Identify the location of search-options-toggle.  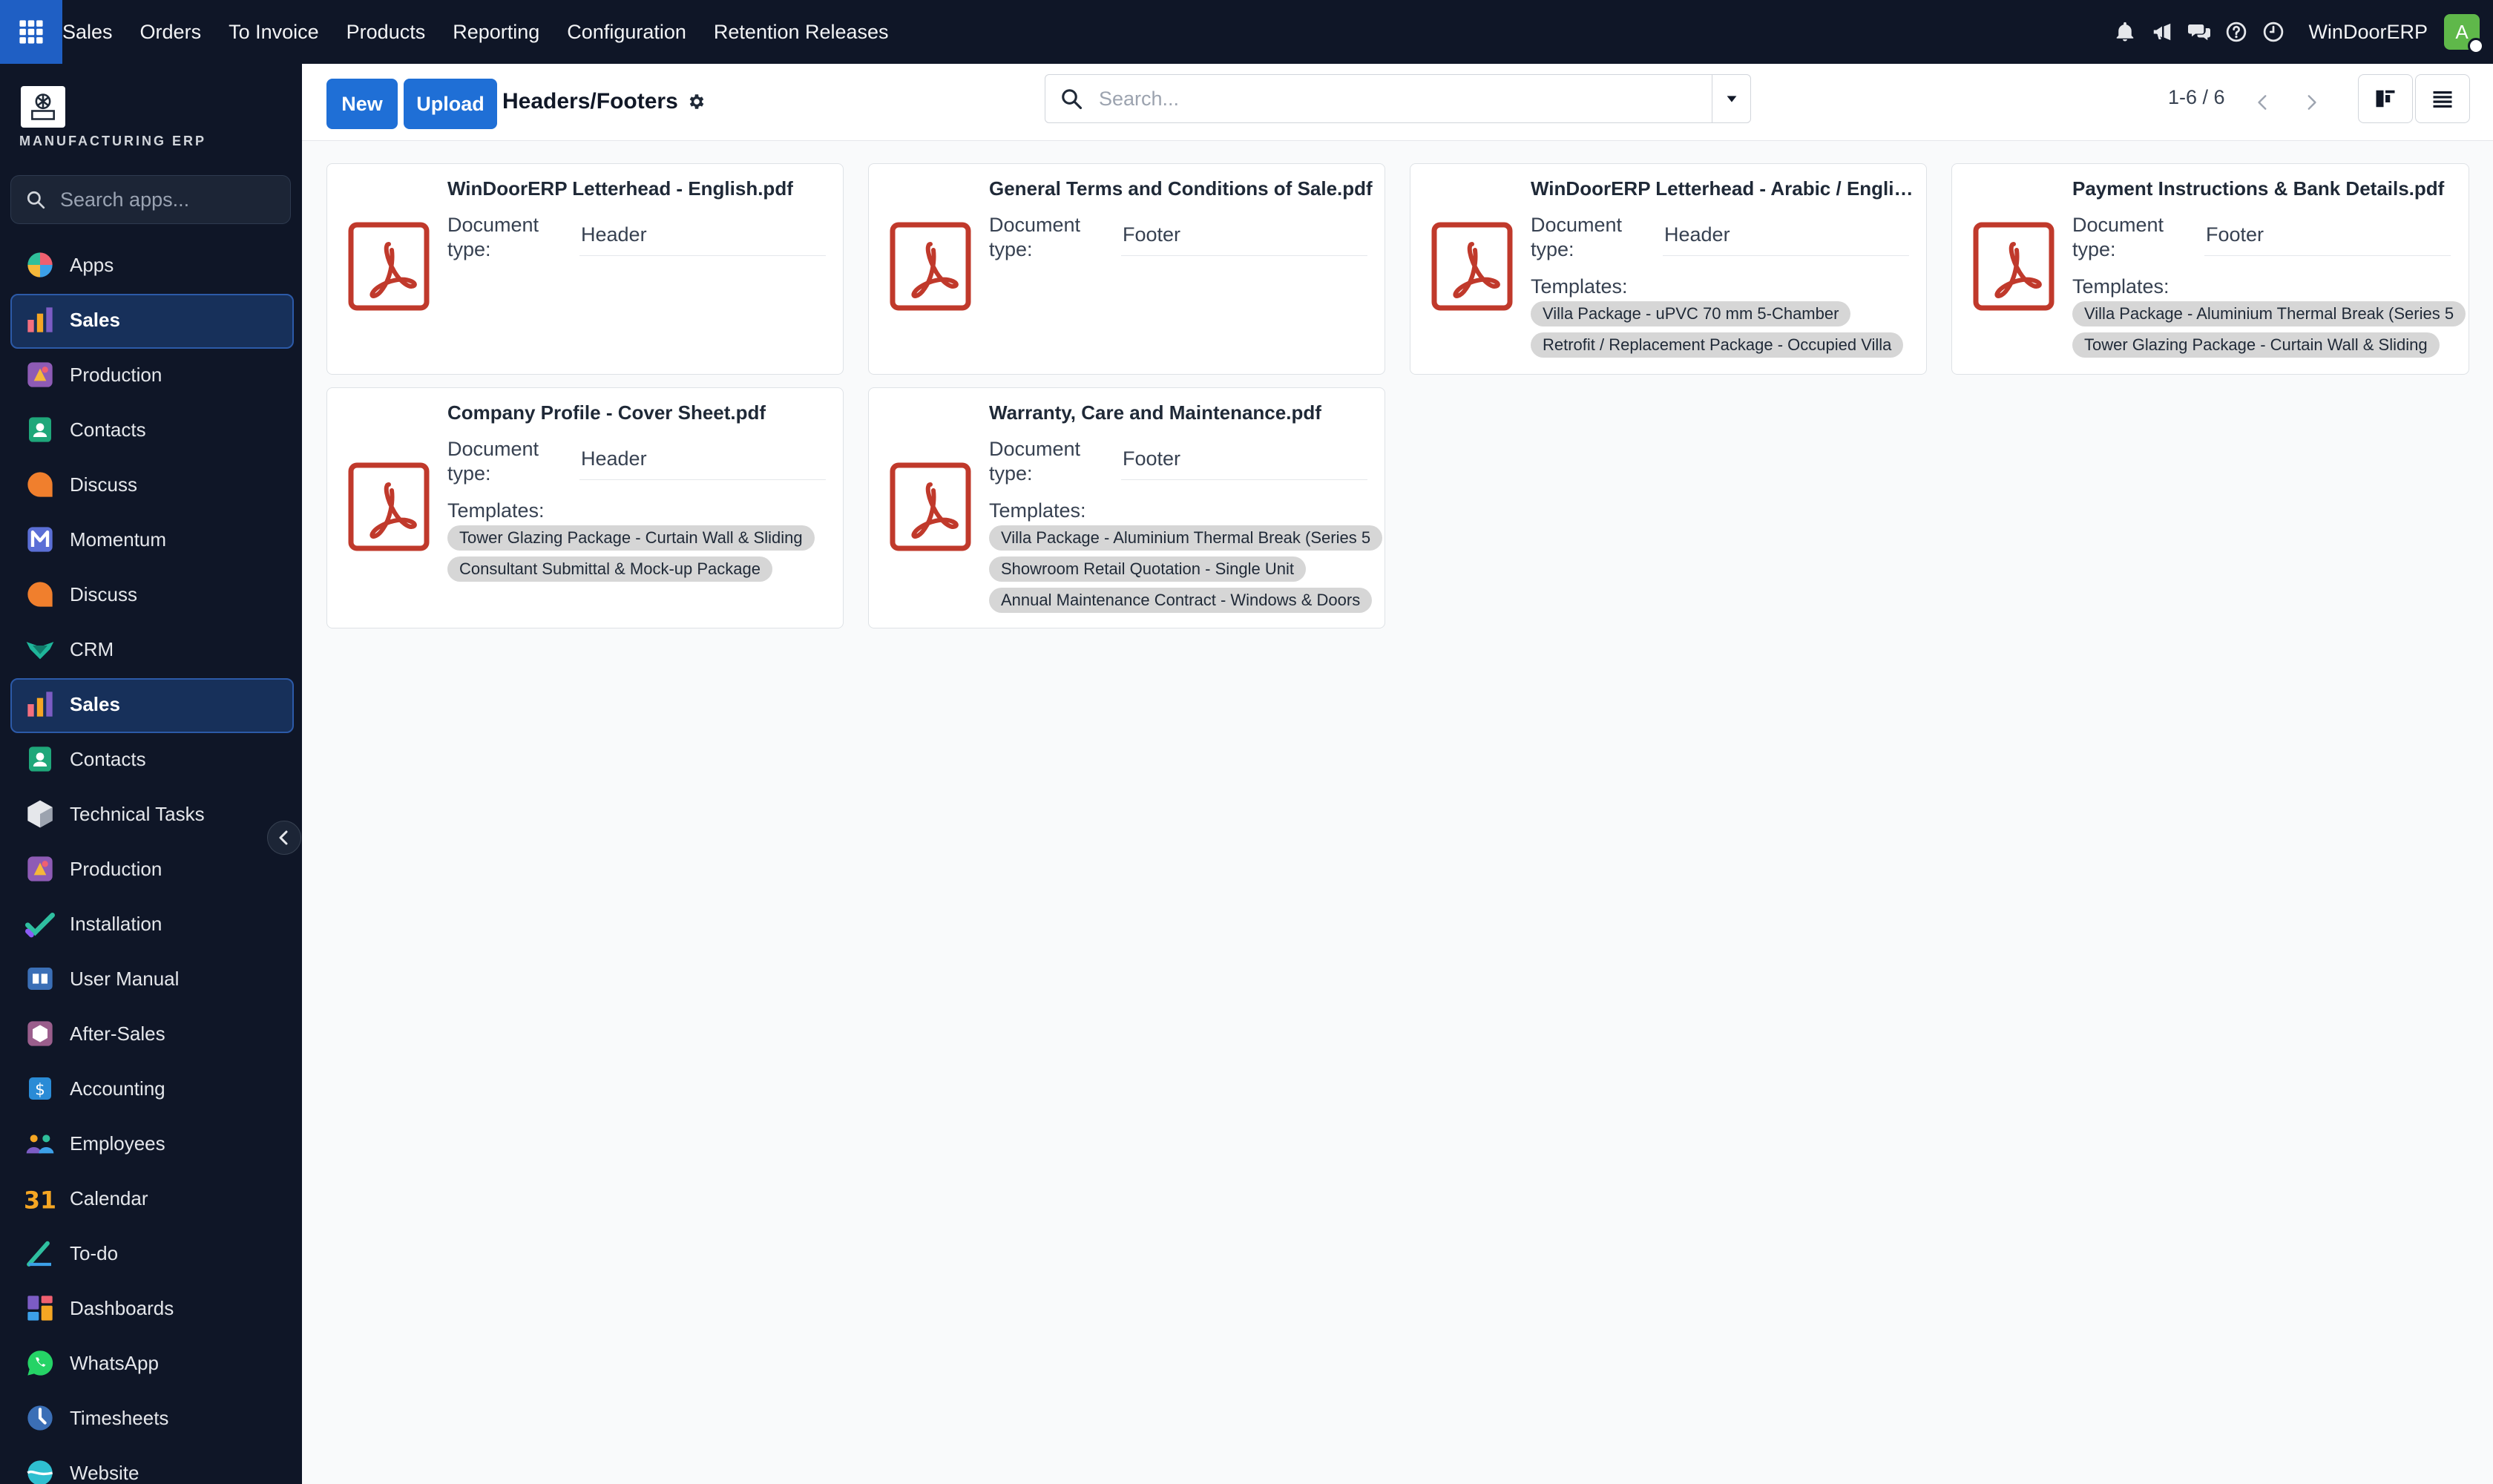
(1731, 98).